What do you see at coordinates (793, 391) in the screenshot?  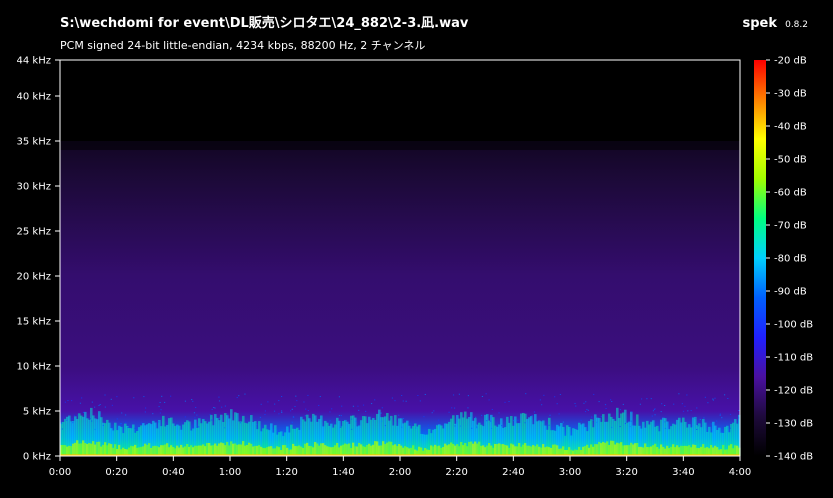 I see `db-tick-label: -120 dB` at bounding box center [793, 391].